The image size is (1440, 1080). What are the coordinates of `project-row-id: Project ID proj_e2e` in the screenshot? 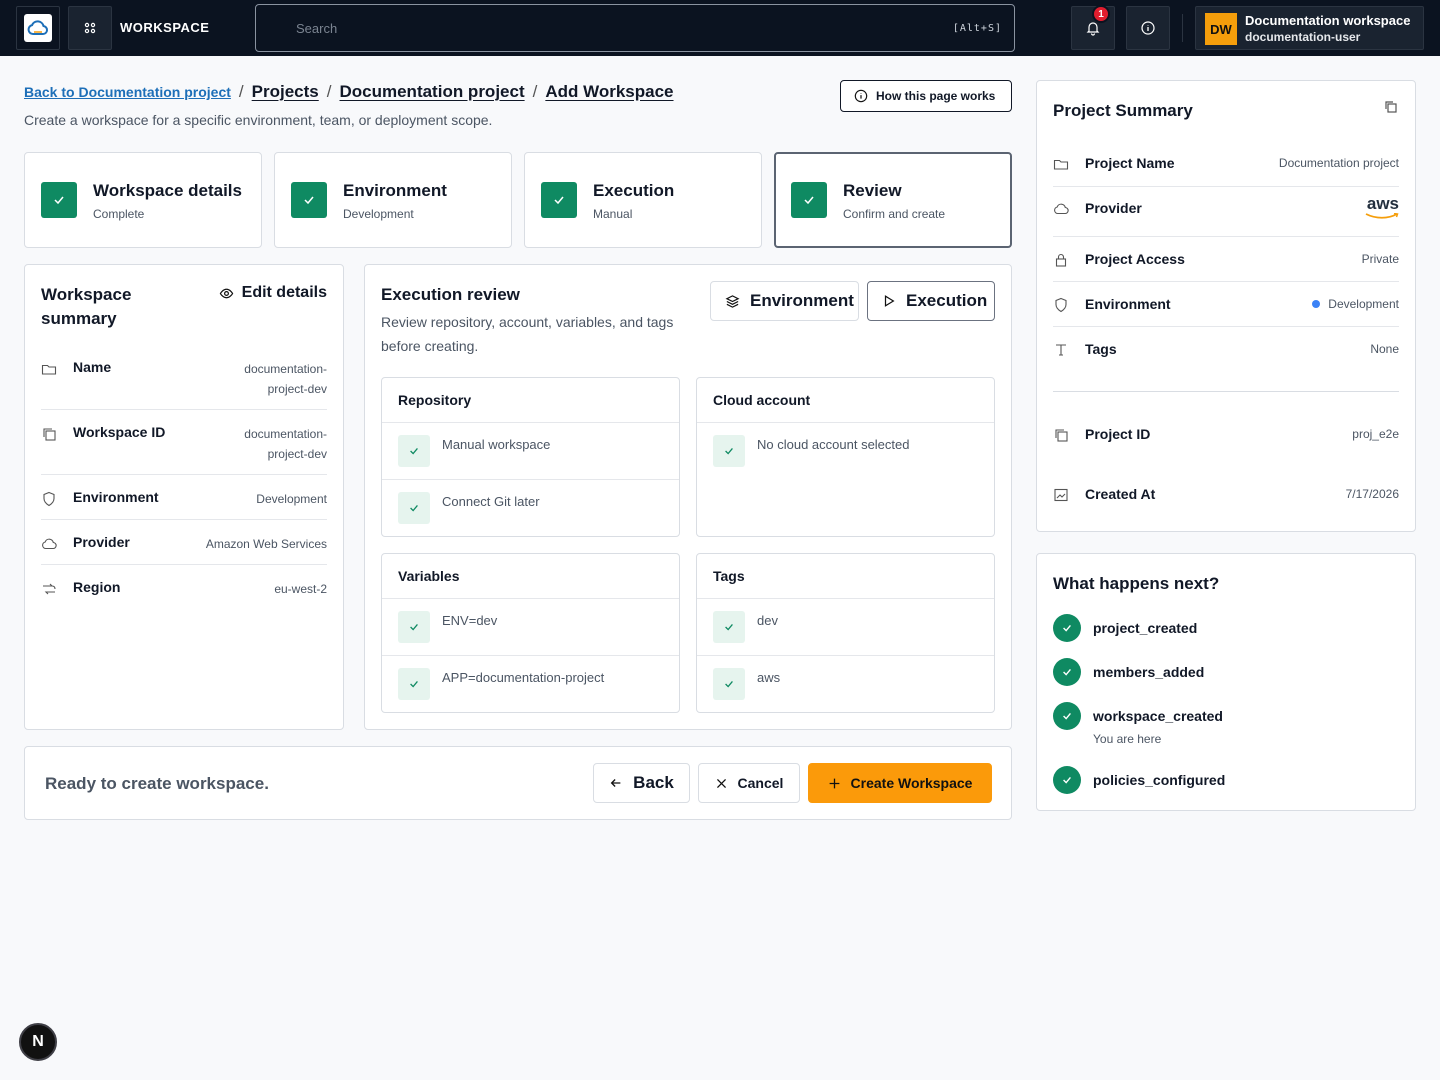 It's located at (1226, 441).